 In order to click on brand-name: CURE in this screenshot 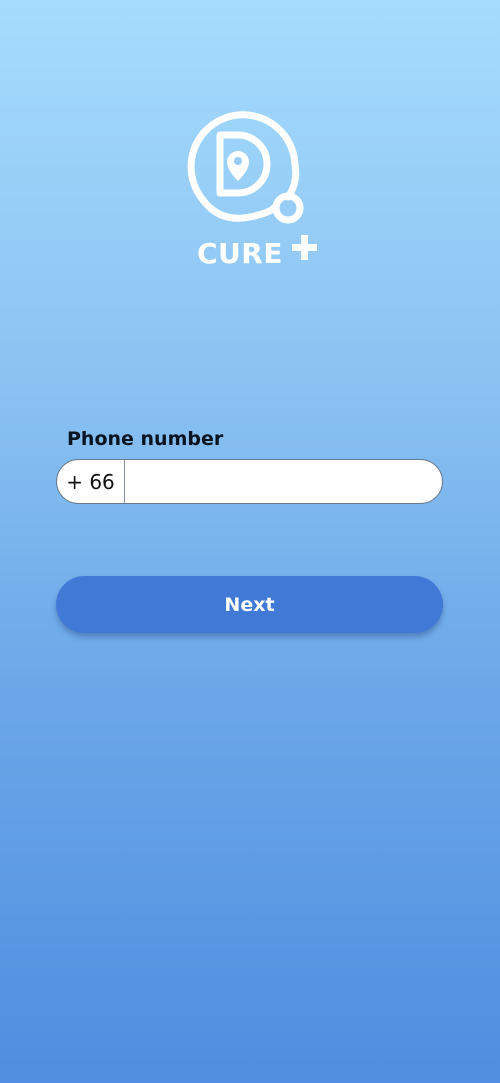, I will do `click(240, 253)`.